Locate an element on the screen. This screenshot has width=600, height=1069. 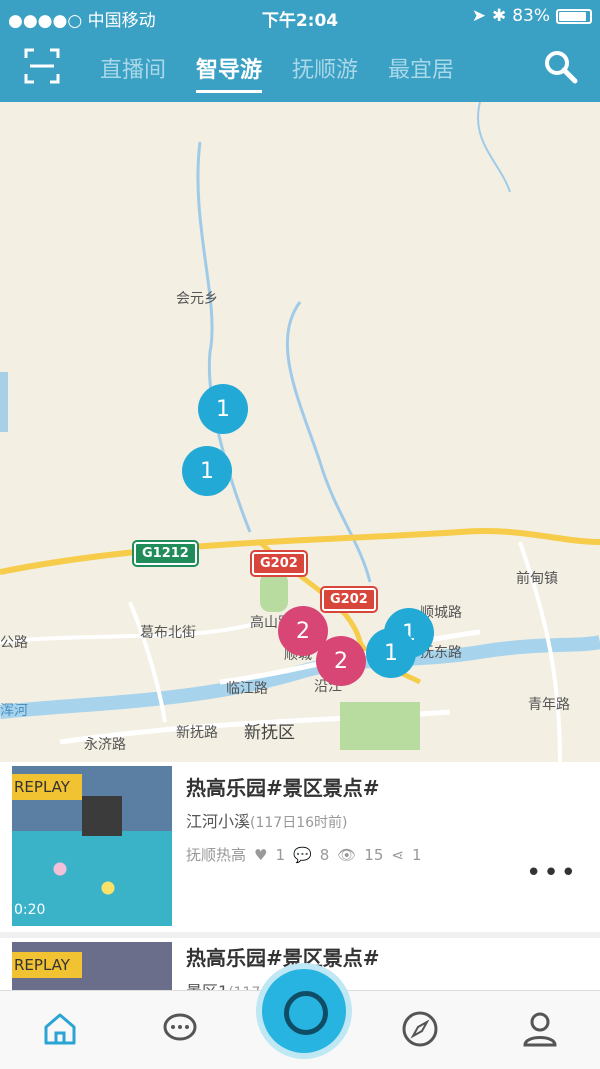
battery-percent: 83% is located at coordinates (531, 16).